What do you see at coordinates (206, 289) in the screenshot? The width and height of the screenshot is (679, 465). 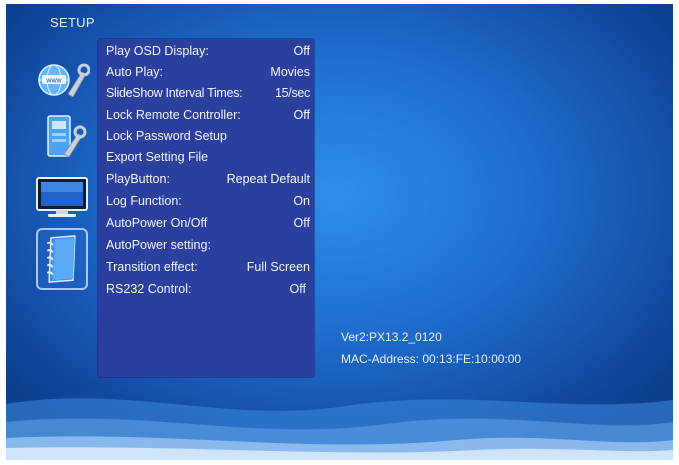 I see `menu-item-rs232-control: RS232 Control: Off` at bounding box center [206, 289].